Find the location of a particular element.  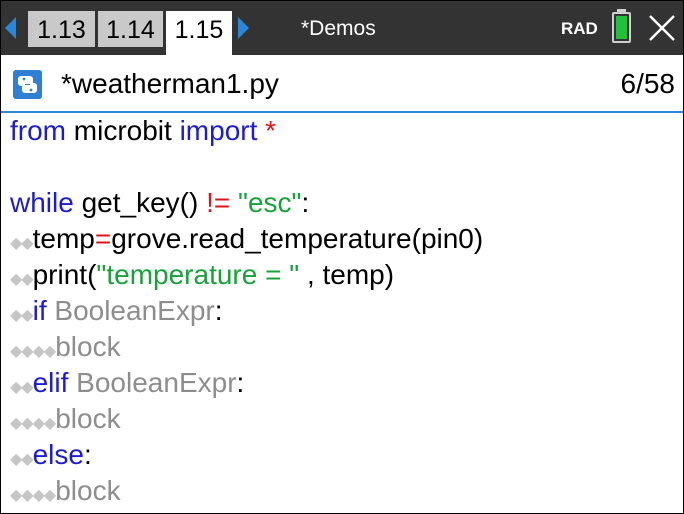

document-title: *Demos is located at coordinates (338, 28).